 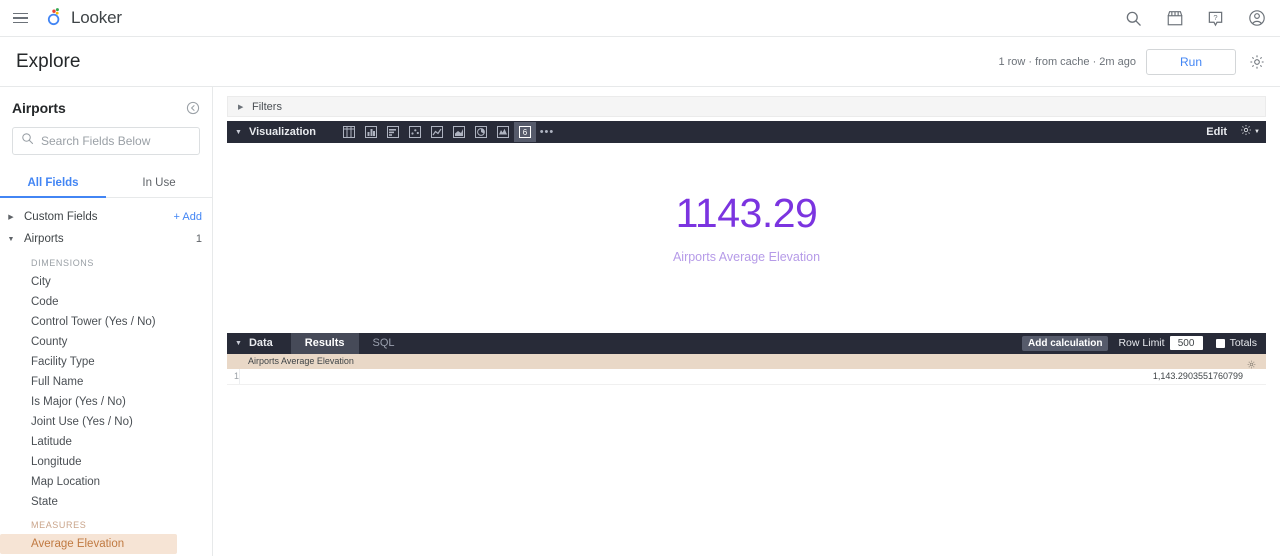 I want to click on column-chart-icon, so click(x=371, y=132).